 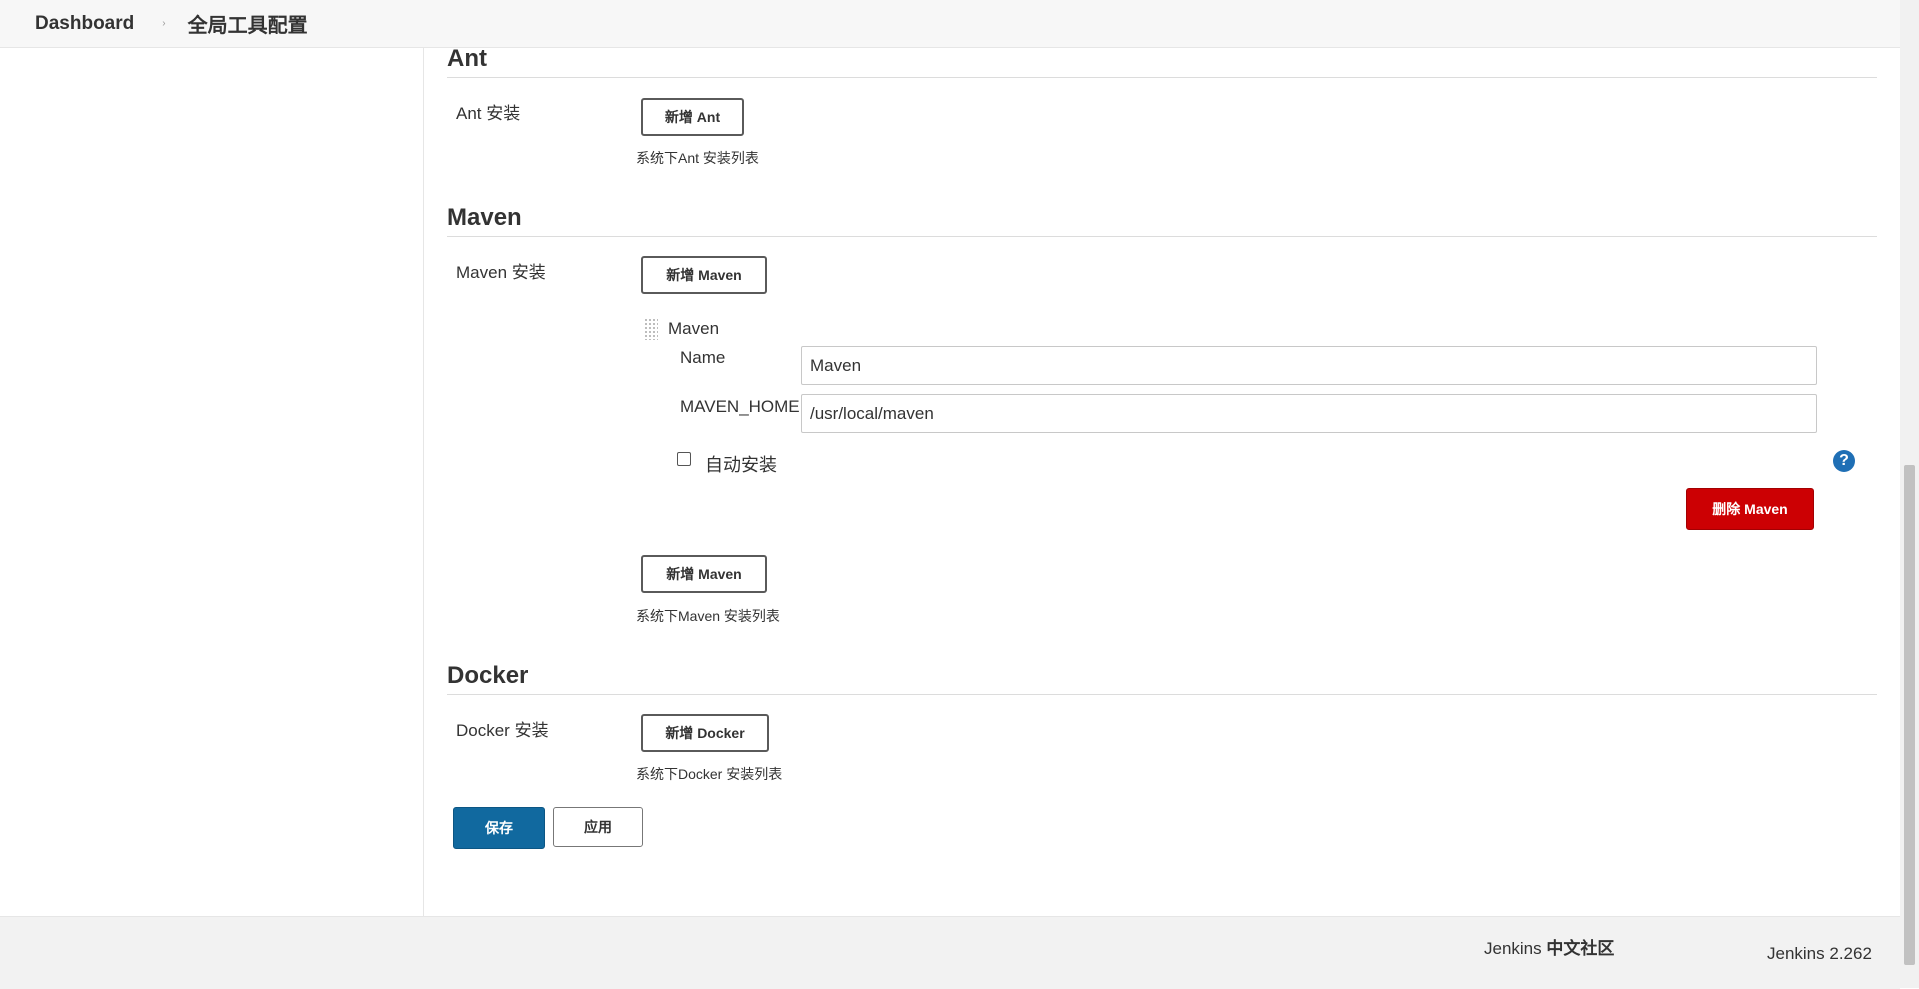 I want to click on ant-install-hint: 系统下Ant 安装列表, so click(x=697, y=158).